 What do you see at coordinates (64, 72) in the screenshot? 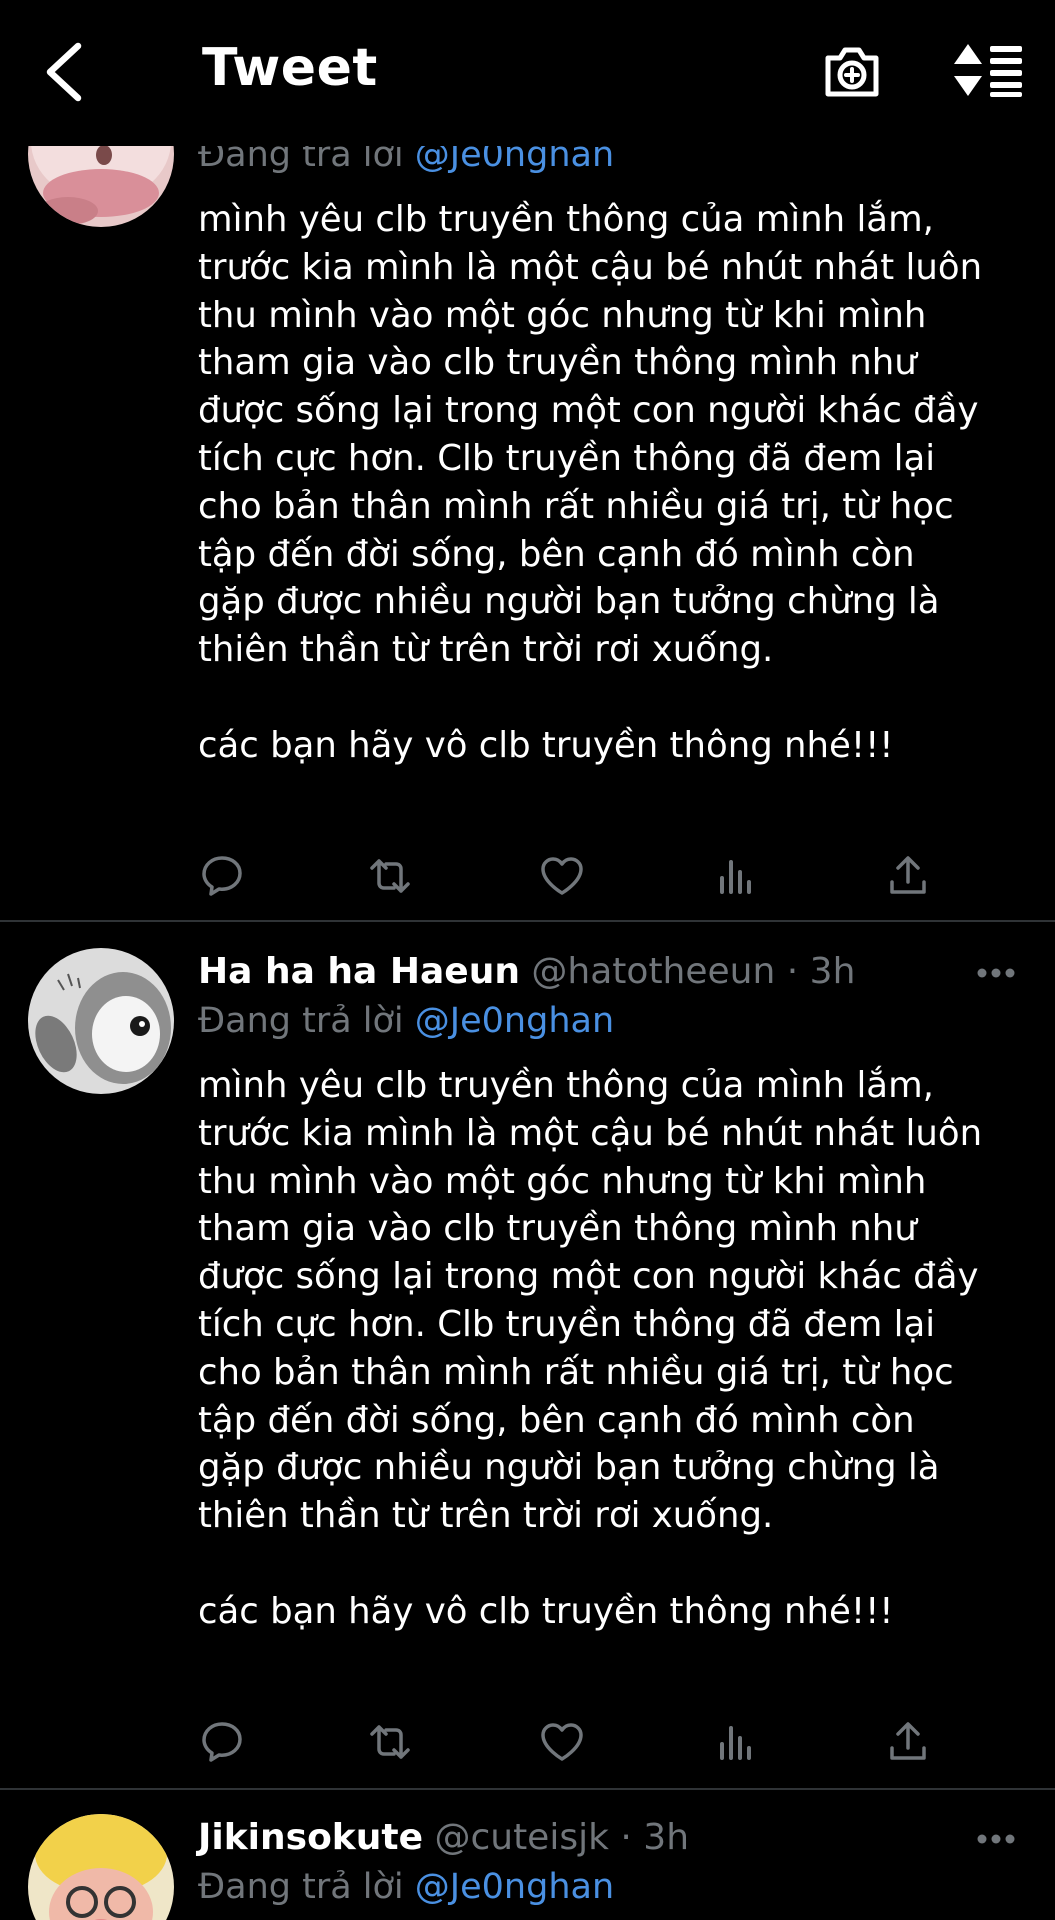
I see `back-arrow-icon` at bounding box center [64, 72].